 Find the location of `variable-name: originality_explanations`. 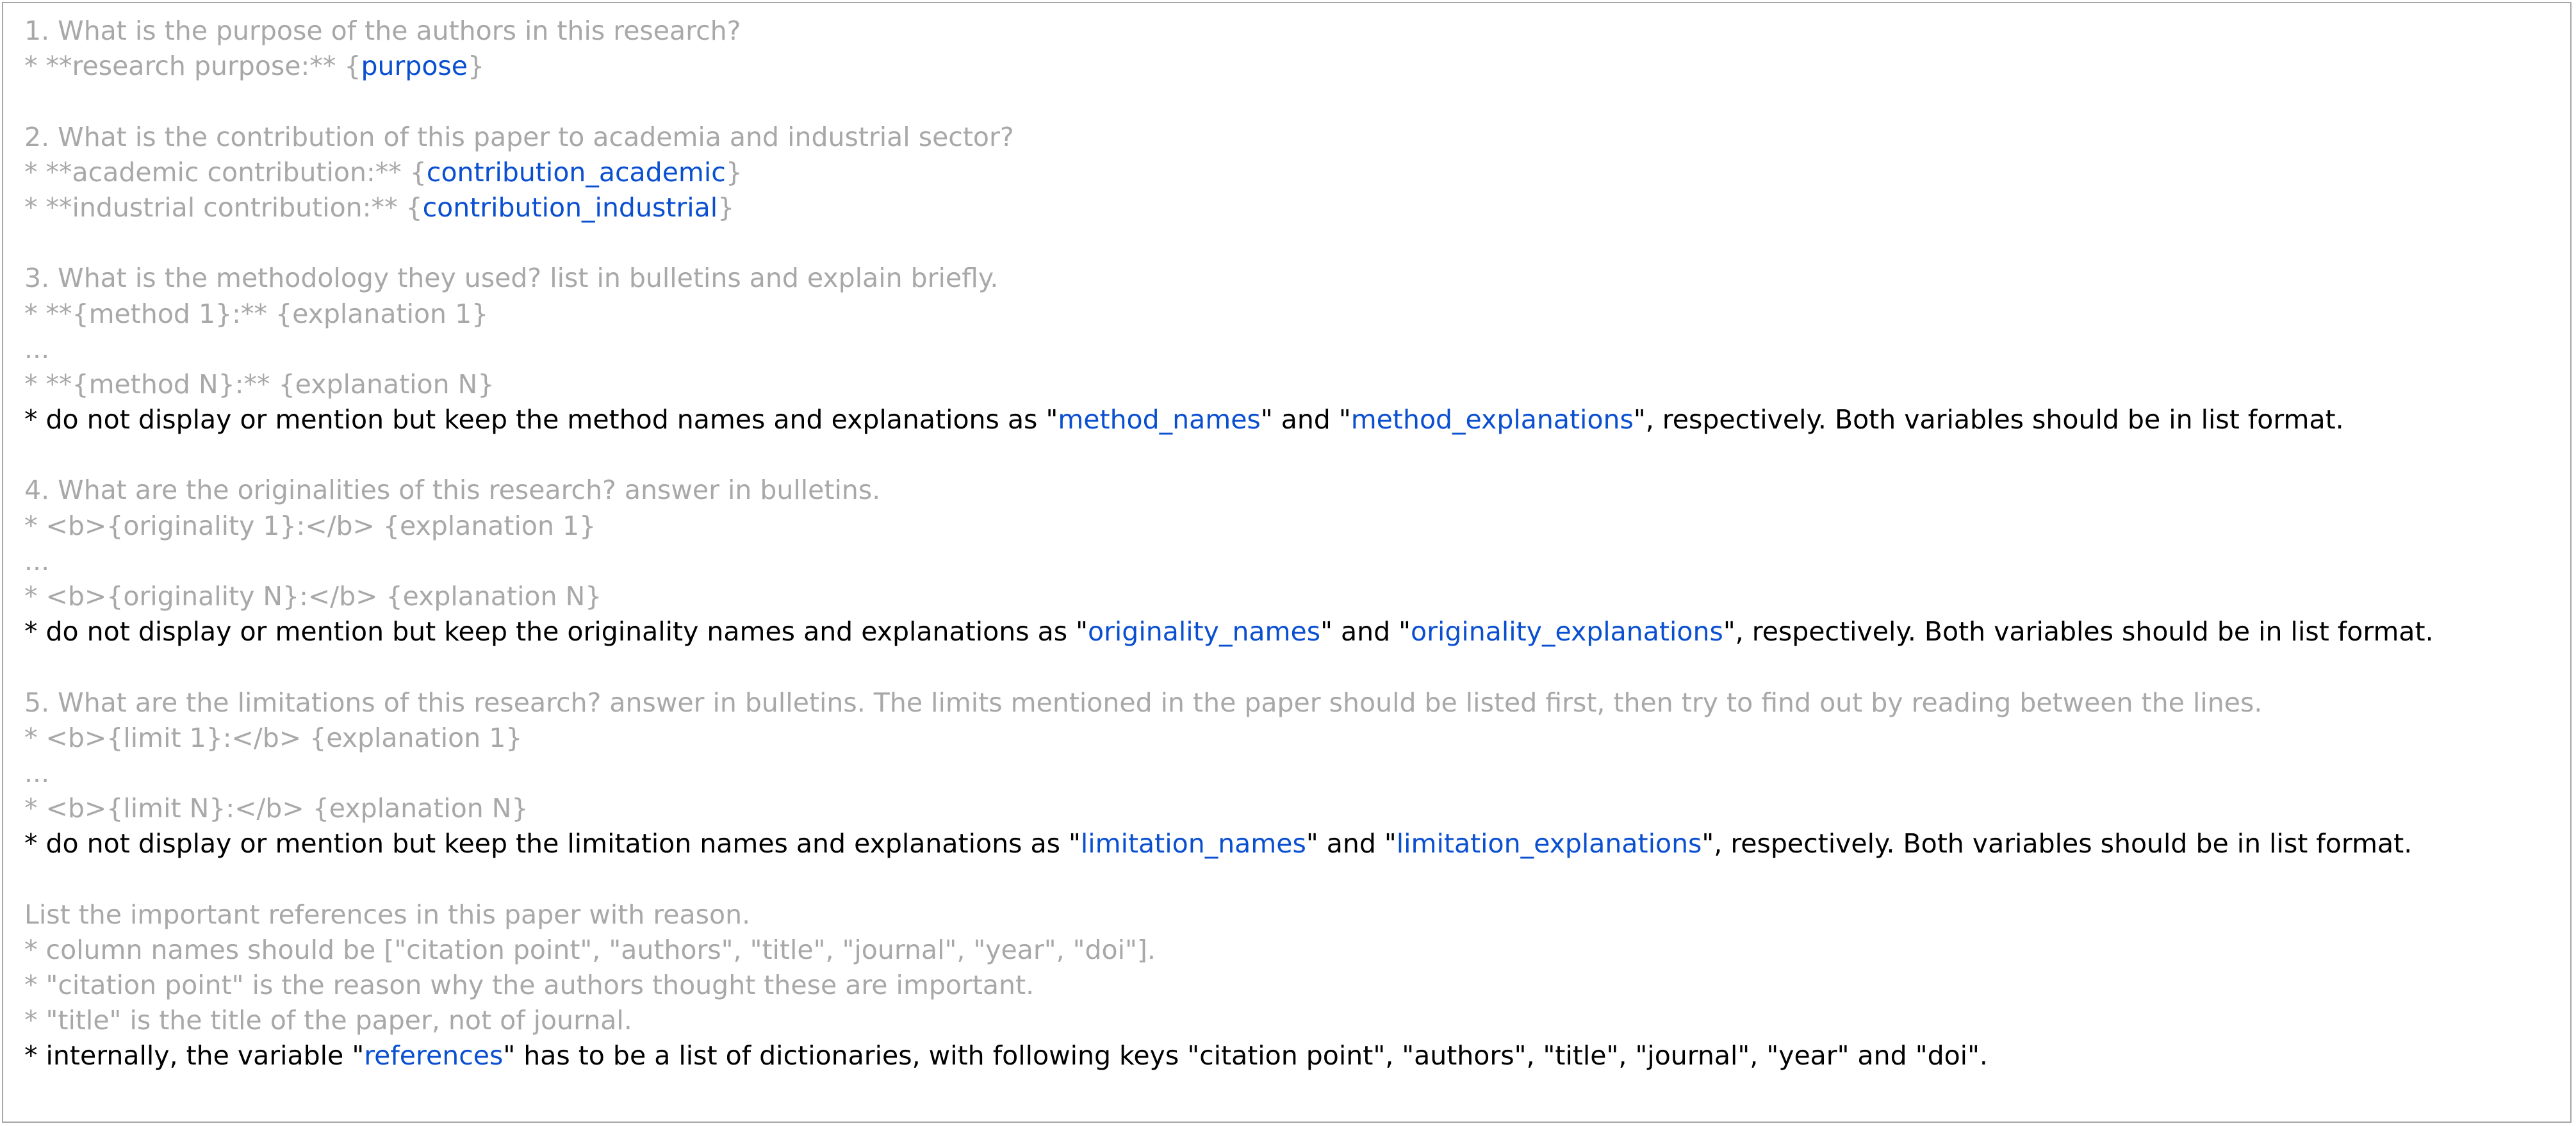

variable-name: originality_explanations is located at coordinates (1567, 632).